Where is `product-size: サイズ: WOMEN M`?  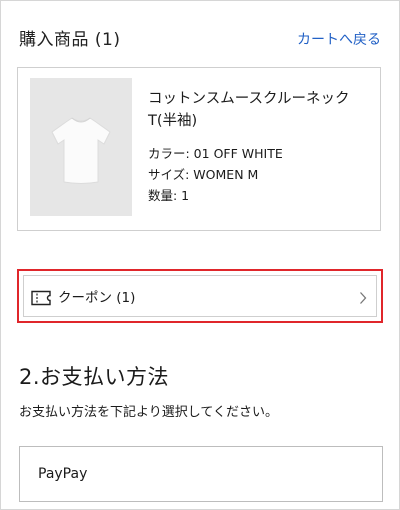 product-size: サイズ: WOMEN M is located at coordinates (203, 174).